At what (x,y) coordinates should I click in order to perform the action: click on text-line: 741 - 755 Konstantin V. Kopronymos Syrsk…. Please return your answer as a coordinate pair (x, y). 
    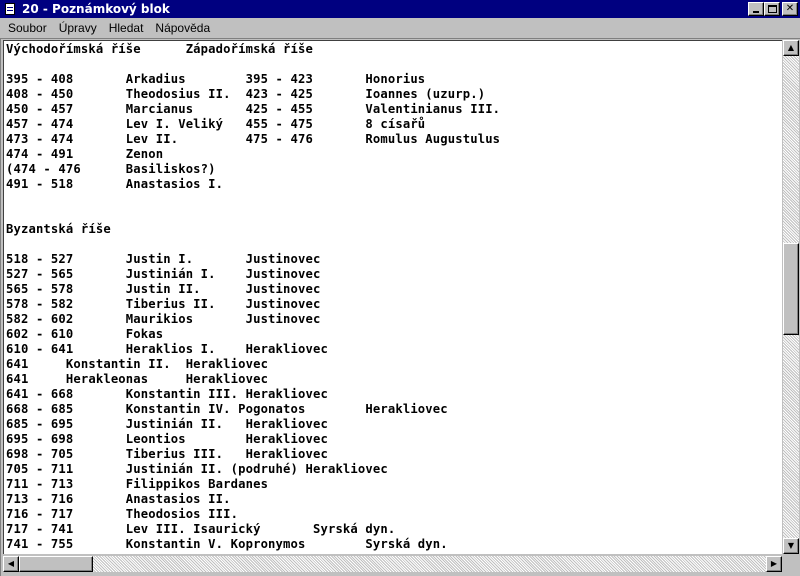
    Looking at the image, I should click on (227, 544).